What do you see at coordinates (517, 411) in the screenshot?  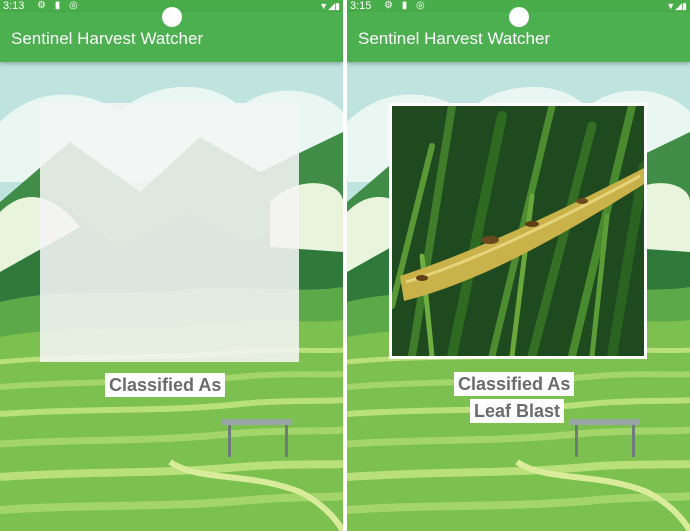 I see `classification-result: Leaf Blast` at bounding box center [517, 411].